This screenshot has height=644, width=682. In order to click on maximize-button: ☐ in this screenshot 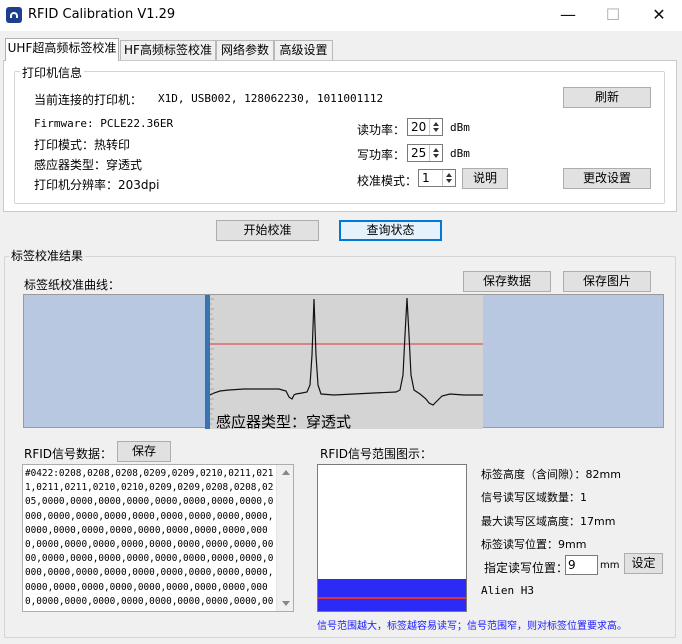, I will do `click(613, 15)`.